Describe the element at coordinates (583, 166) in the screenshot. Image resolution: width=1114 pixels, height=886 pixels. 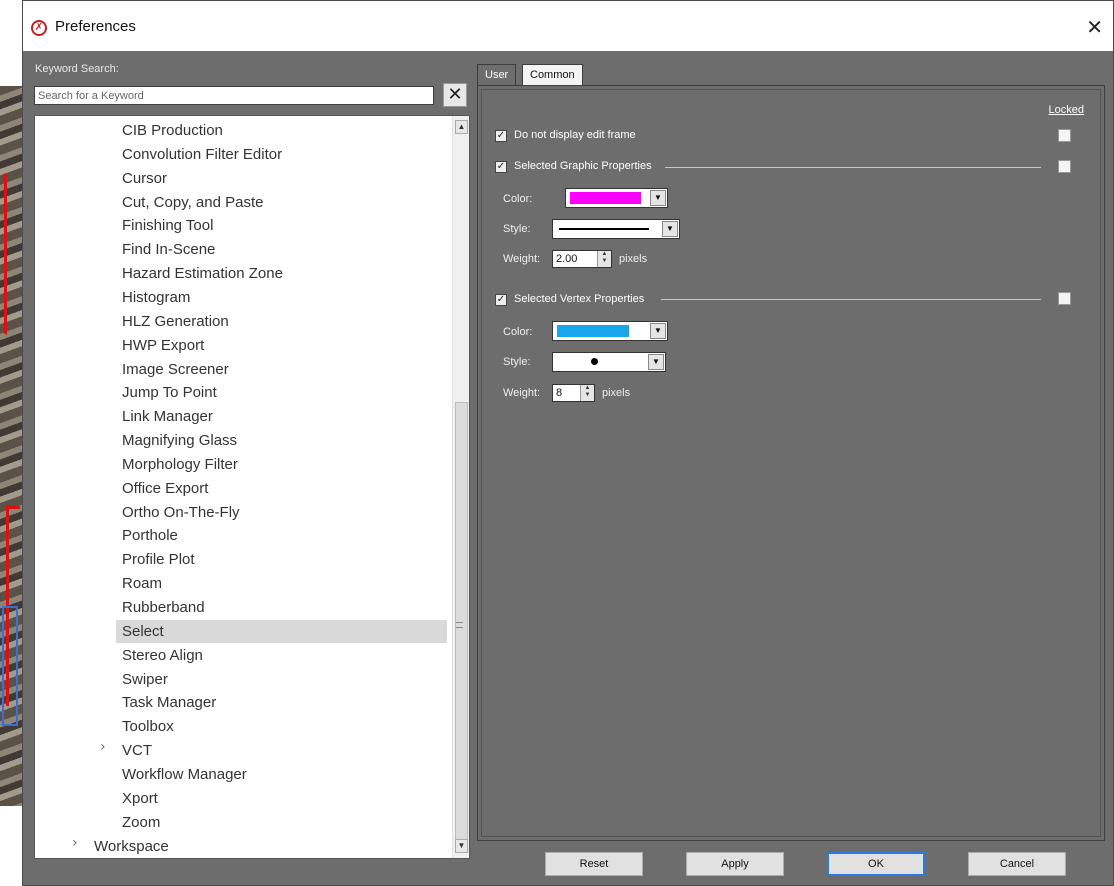
I see `graphic-properties-label: Selected Graphic Properties` at that location.